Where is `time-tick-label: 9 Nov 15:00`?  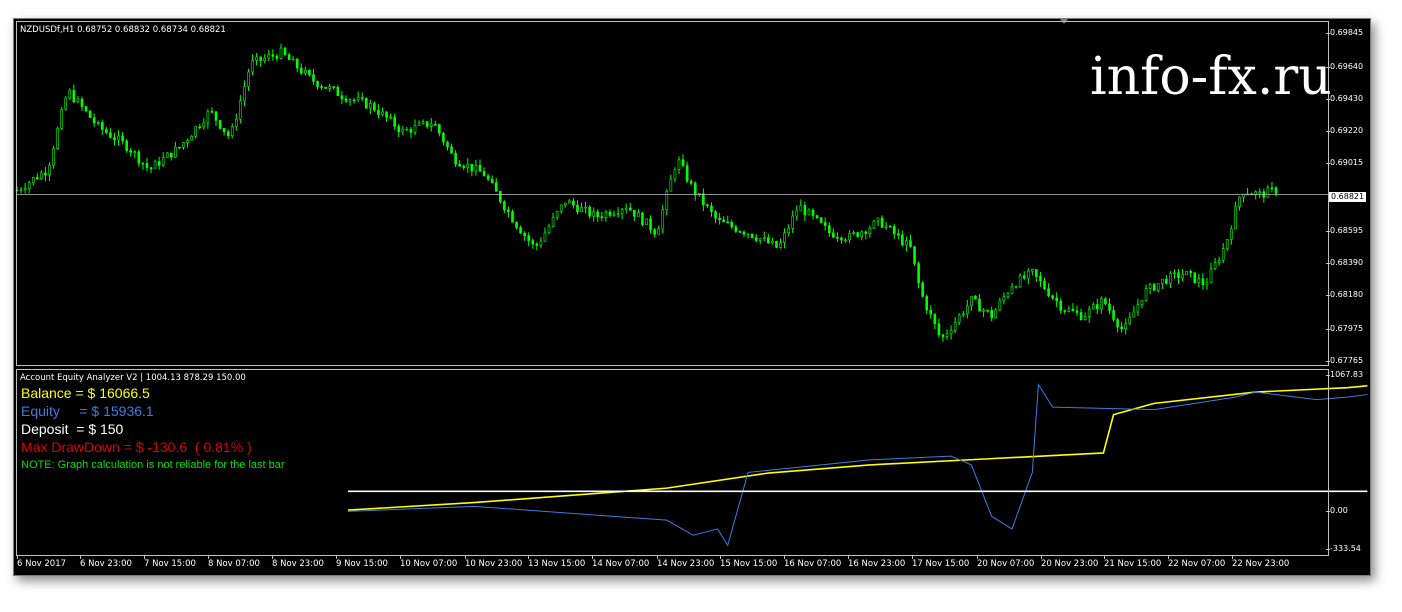 time-tick-label: 9 Nov 15:00 is located at coordinates (362, 562).